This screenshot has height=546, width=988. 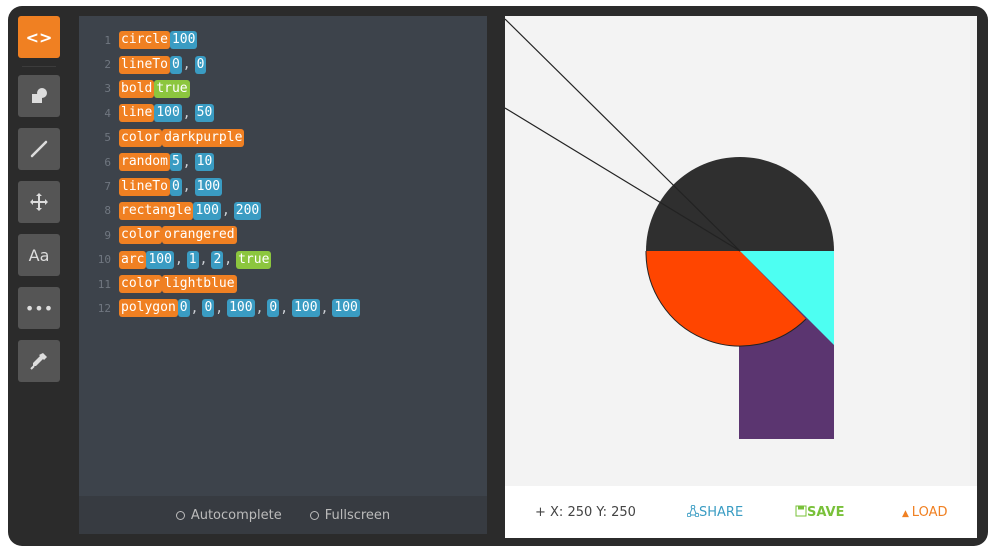 What do you see at coordinates (357, 515) in the screenshot?
I see `fullscreen-label: Fullscreen` at bounding box center [357, 515].